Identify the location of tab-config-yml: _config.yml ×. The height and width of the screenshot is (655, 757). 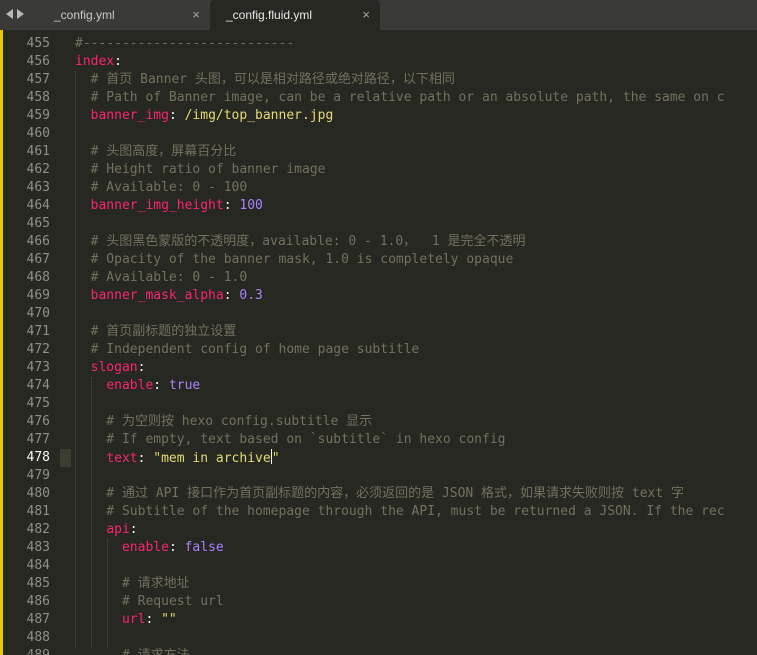
(124, 15).